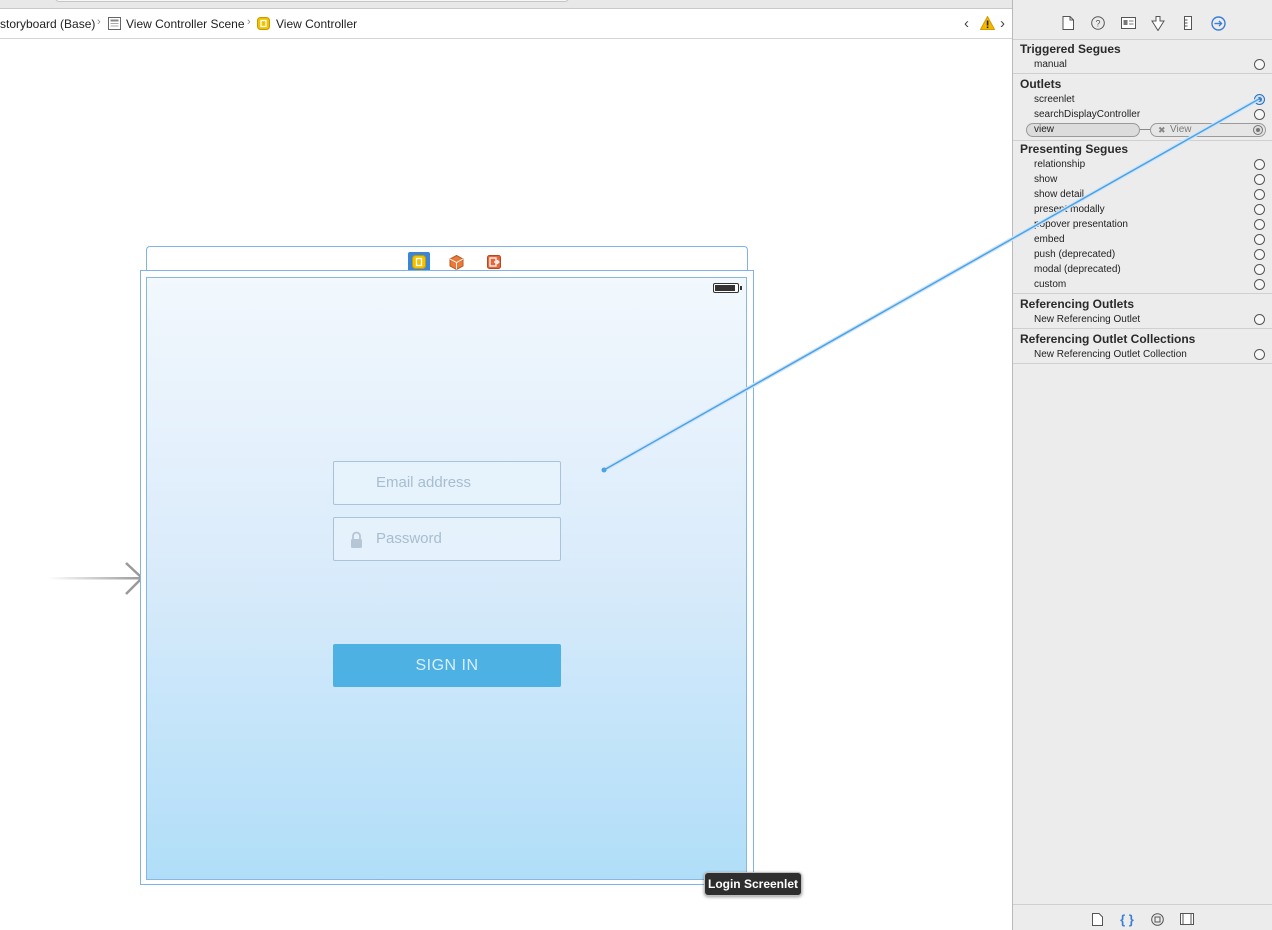 The height and width of the screenshot is (930, 1272). I want to click on breadcrumb-storyboard: storyboard (Base), so click(47, 24).